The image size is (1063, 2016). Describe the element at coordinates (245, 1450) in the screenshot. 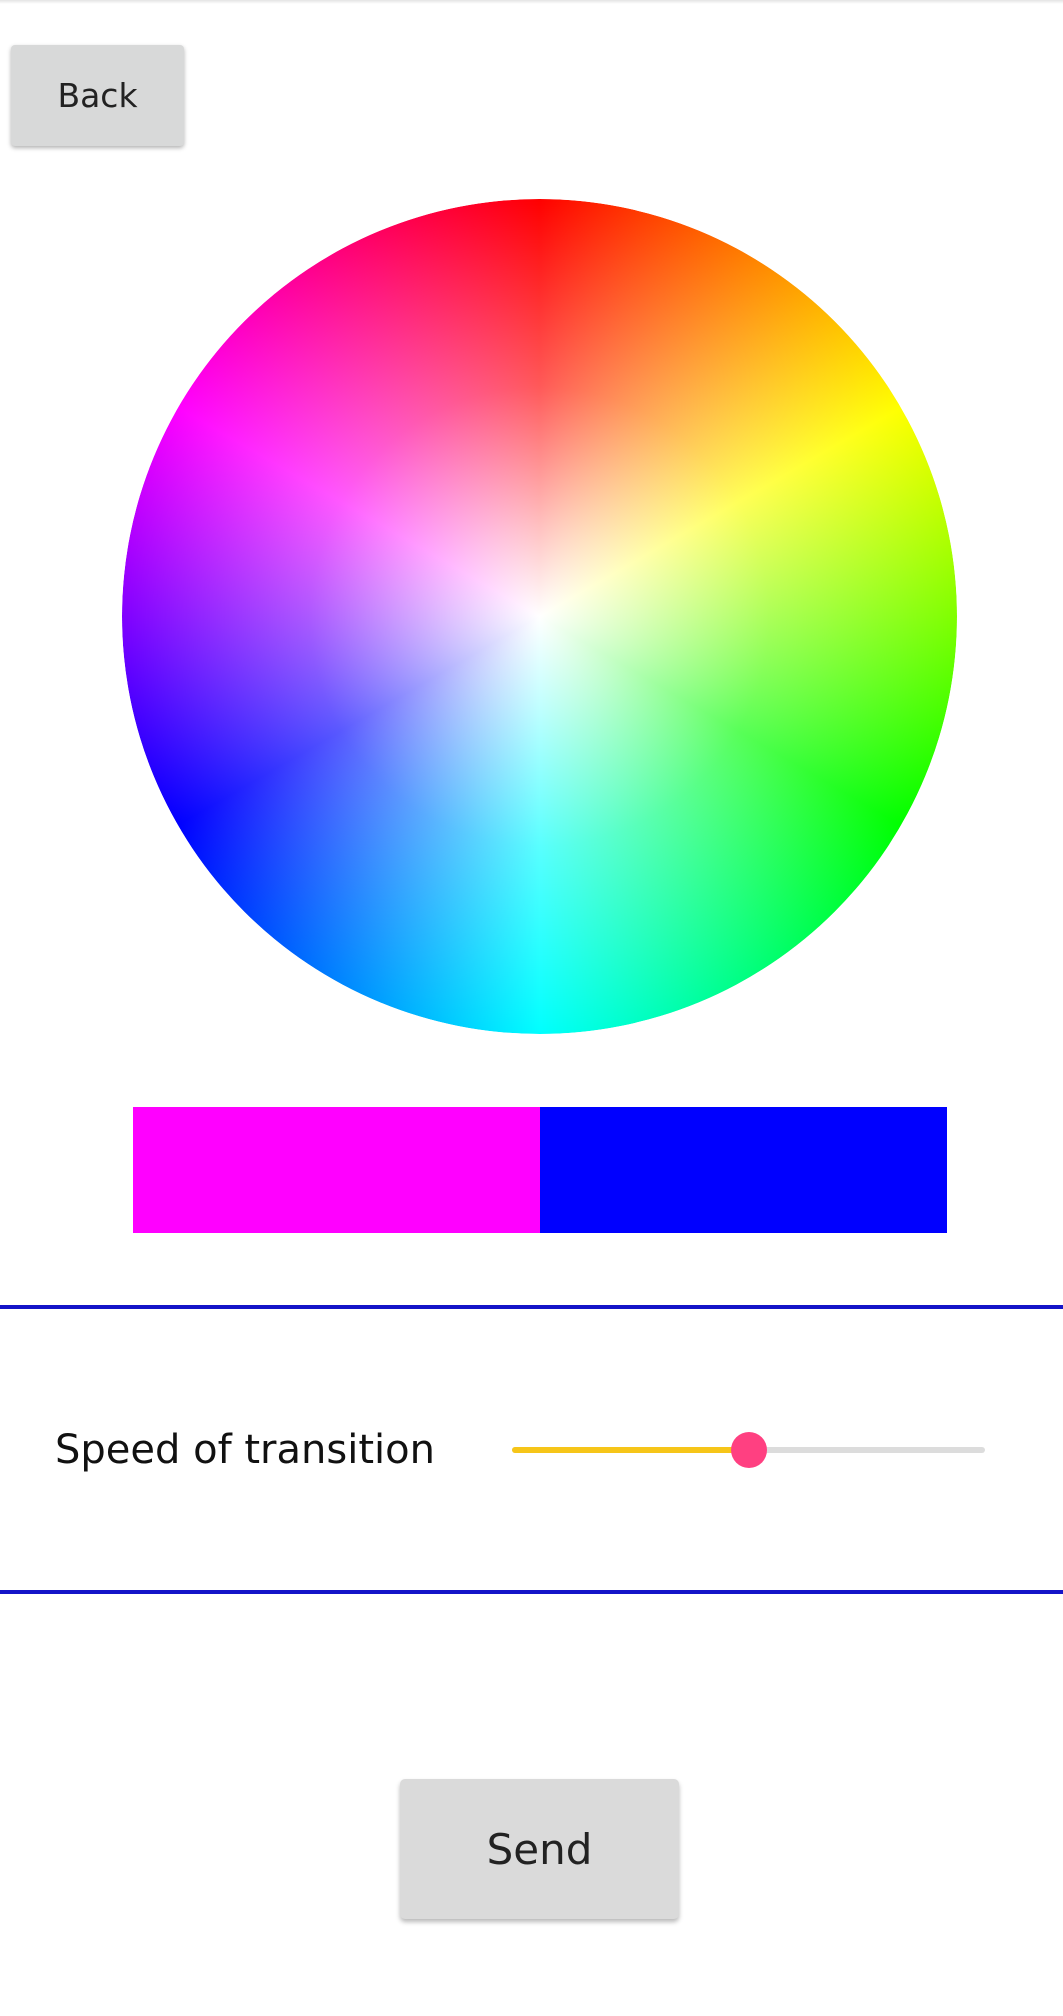

I see `speed-of-transition-label: Speed of transition` at that location.